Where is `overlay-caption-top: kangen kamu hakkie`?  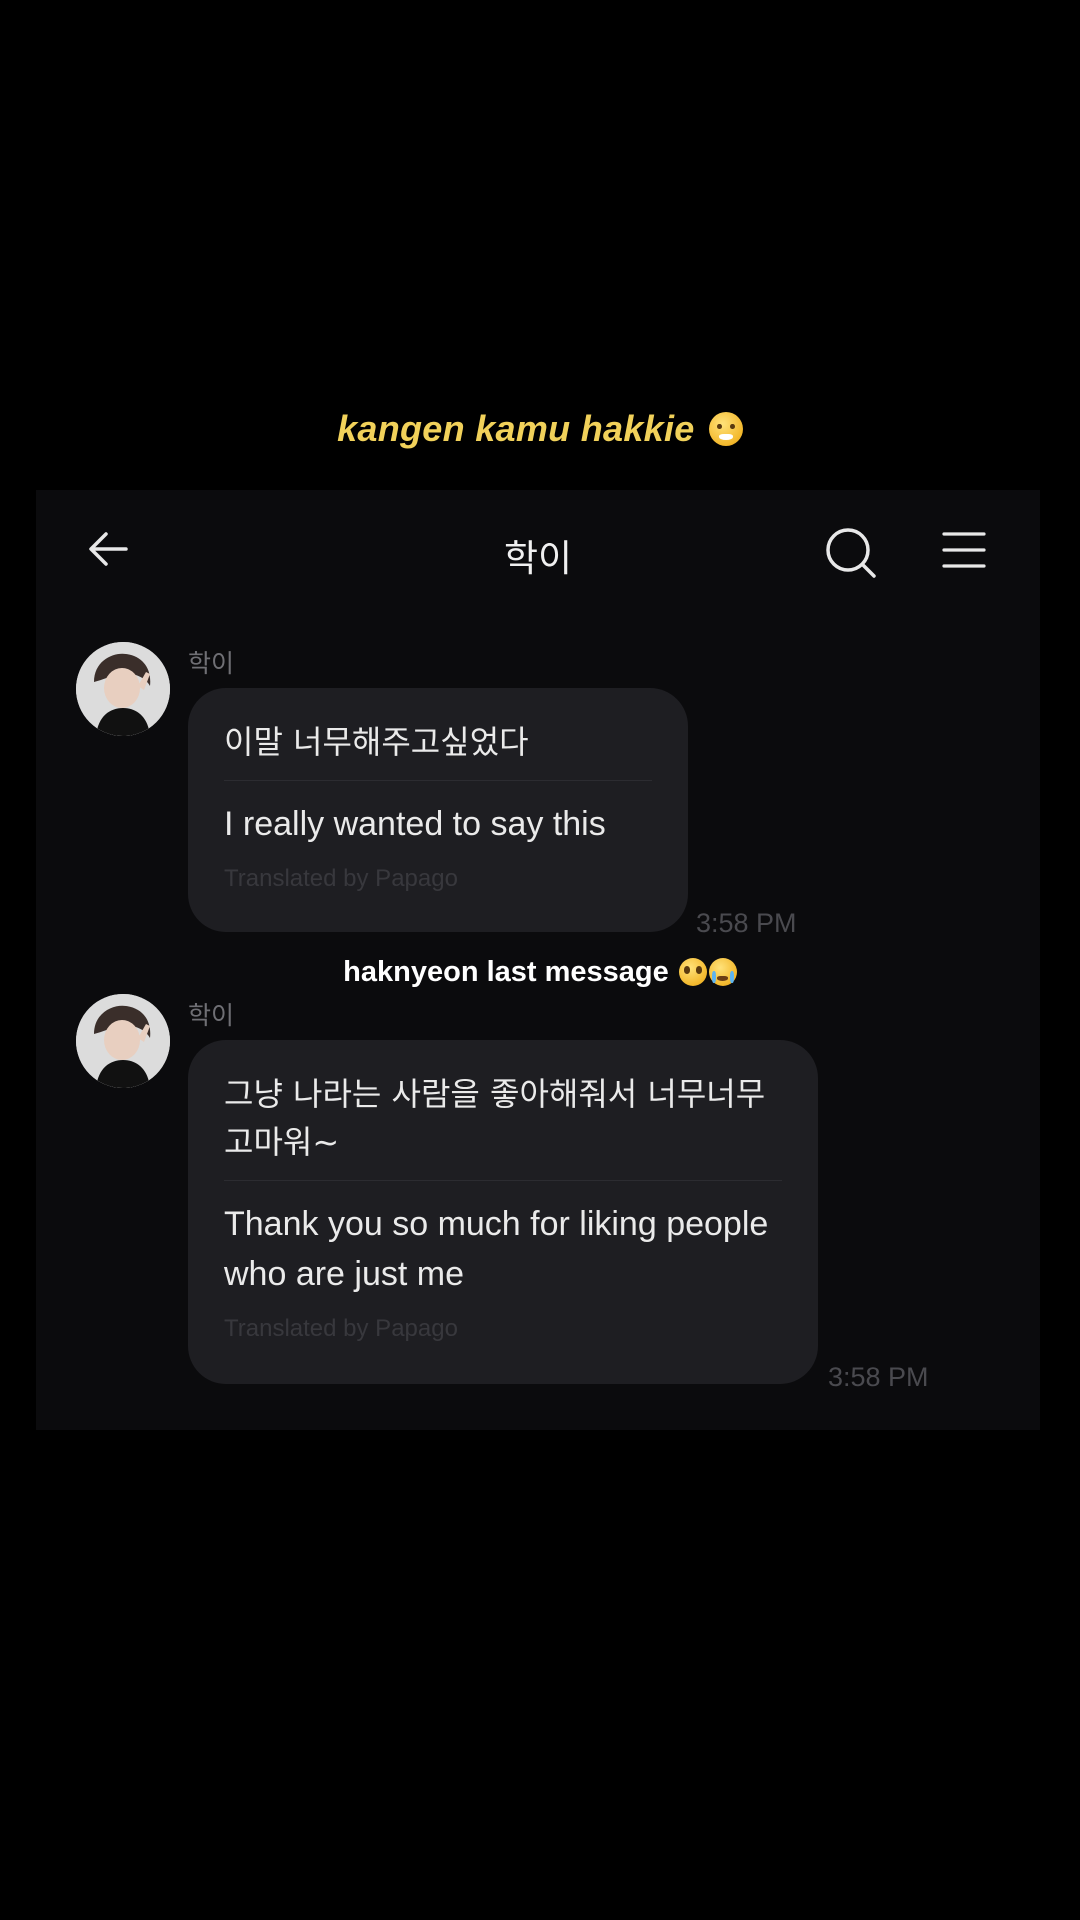
overlay-caption-top: kangen kamu hakkie is located at coordinates (540, 429).